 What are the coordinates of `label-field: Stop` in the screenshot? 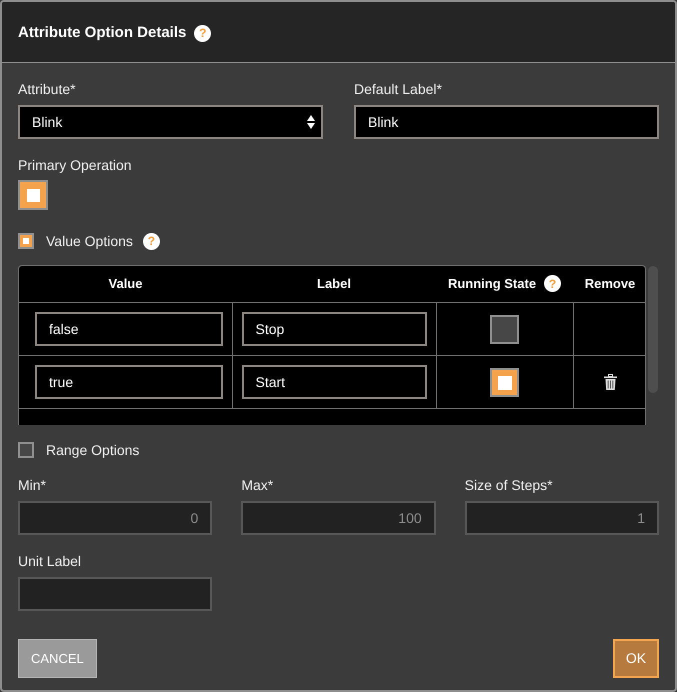 It's located at (334, 329).